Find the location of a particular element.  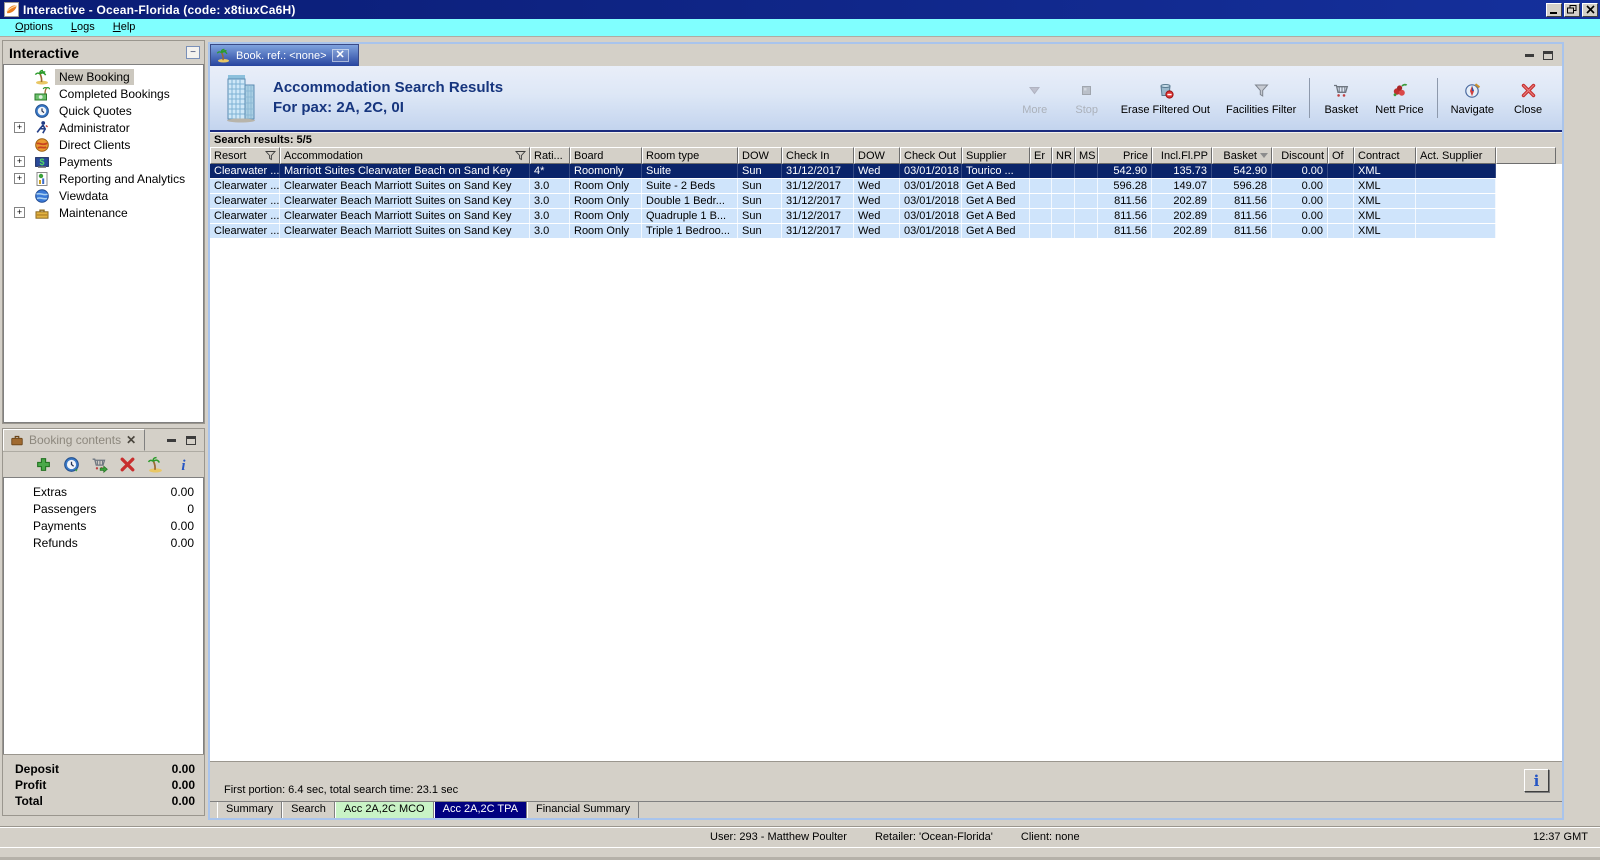

column-header-blank is located at coordinates (1526, 155).